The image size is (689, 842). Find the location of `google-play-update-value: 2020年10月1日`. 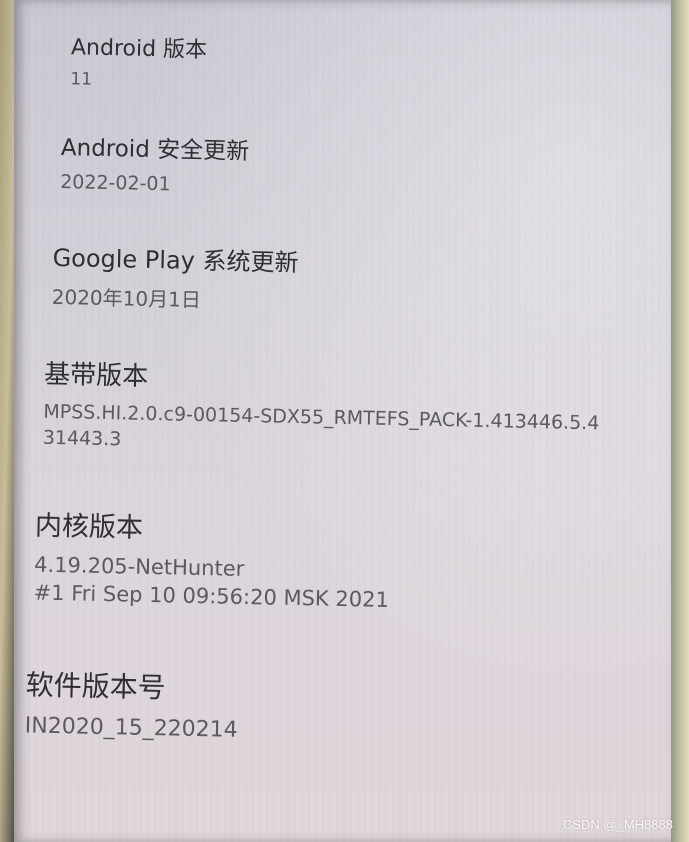

google-play-update-value: 2020年10月1日 is located at coordinates (126, 298).